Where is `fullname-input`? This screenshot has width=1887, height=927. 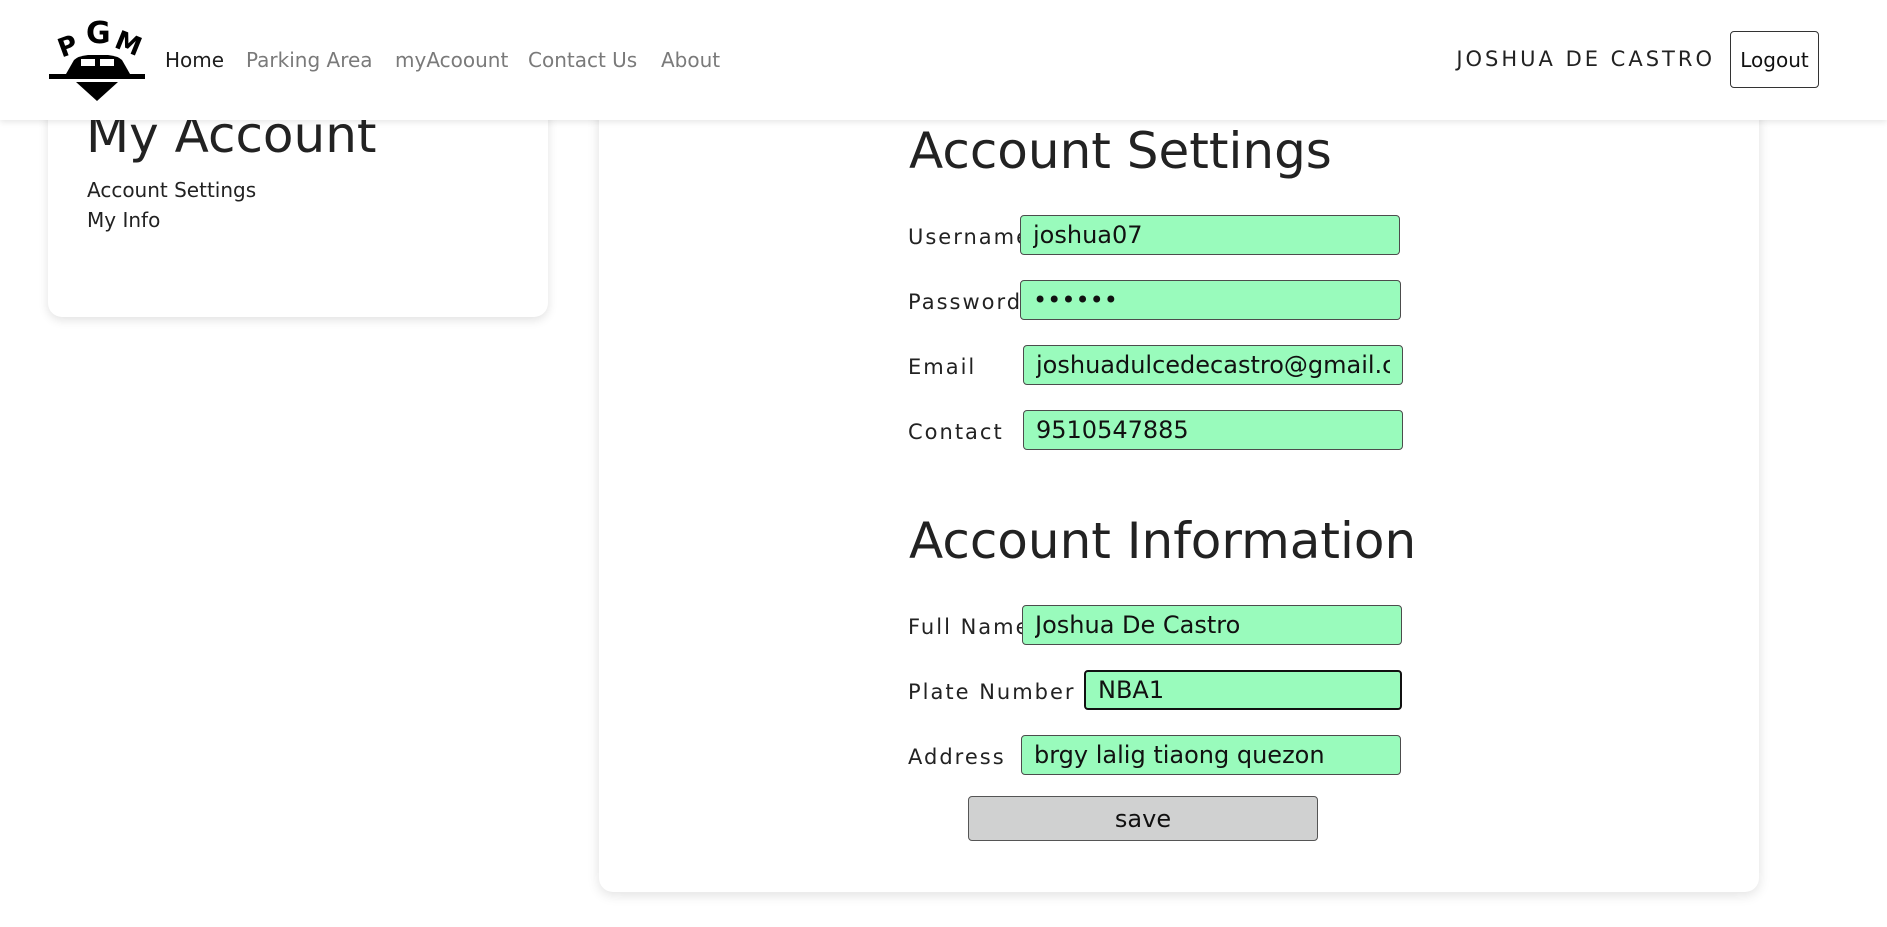
fullname-input is located at coordinates (1212, 625).